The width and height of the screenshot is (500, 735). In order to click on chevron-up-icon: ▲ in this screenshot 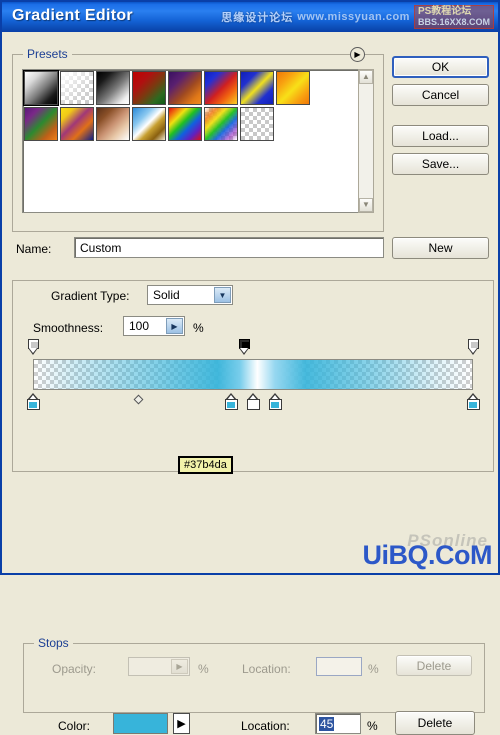, I will do `click(366, 77)`.